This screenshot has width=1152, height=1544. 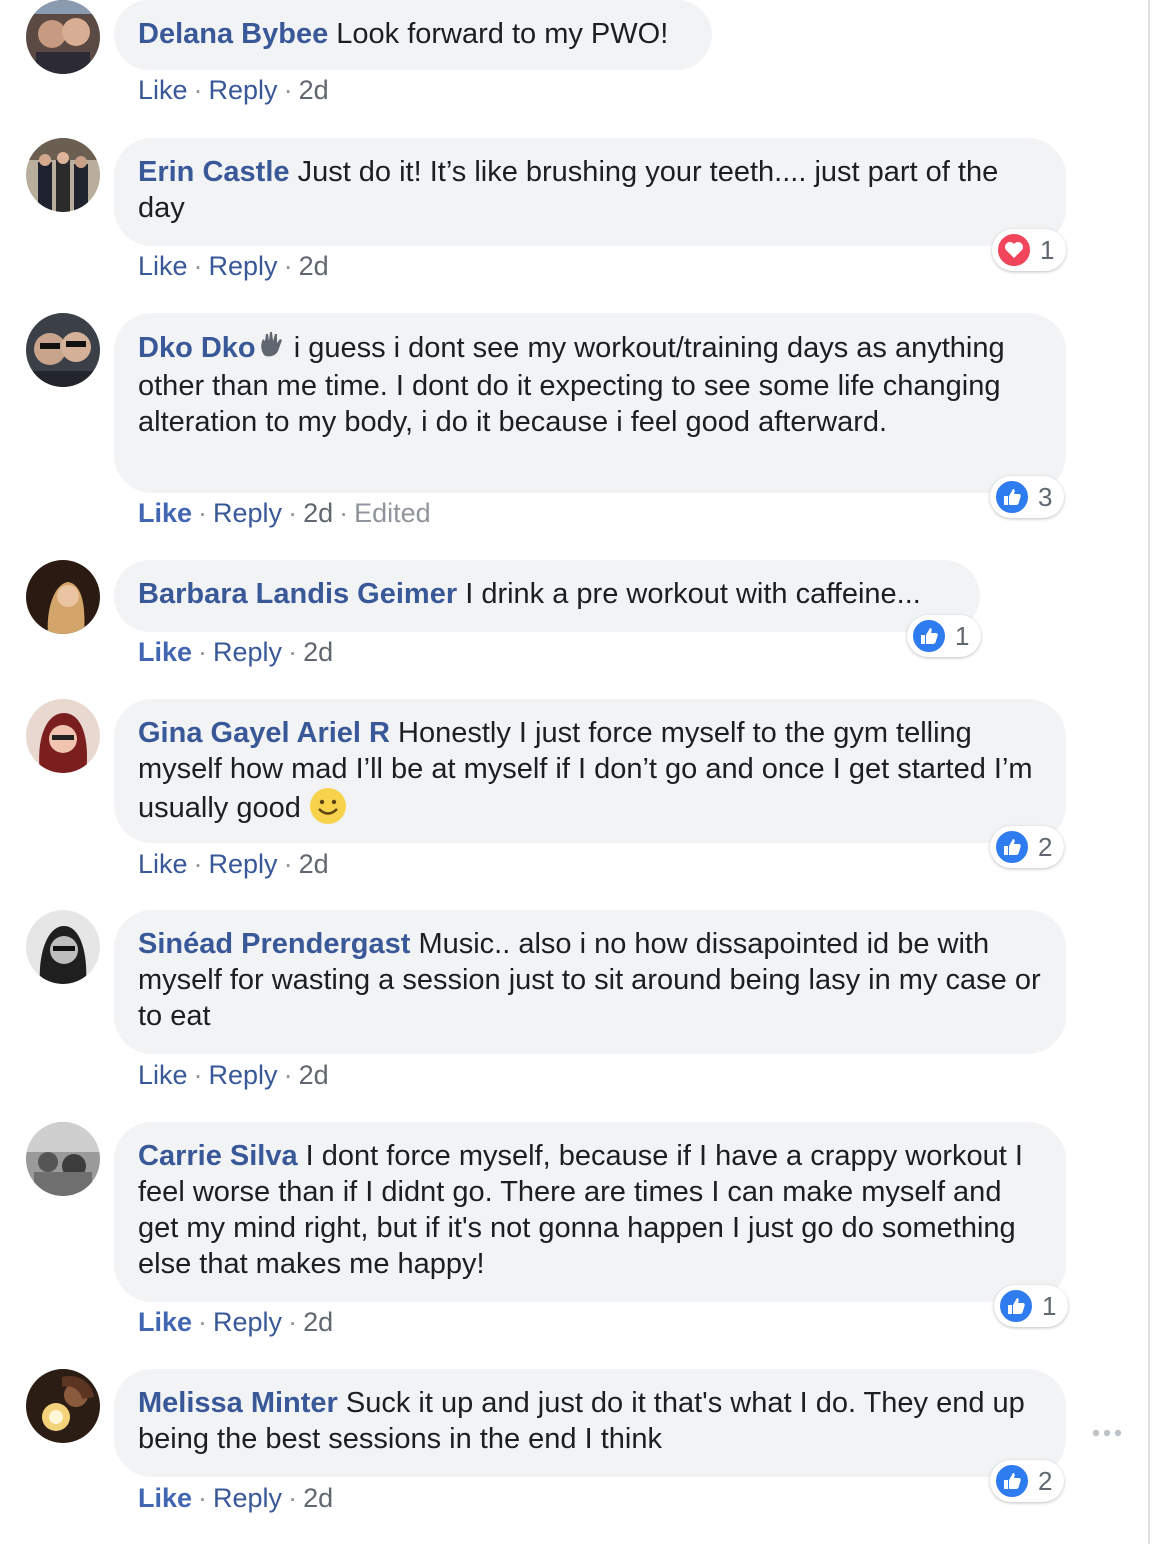 I want to click on page-divider, so click(x=1149, y=772).